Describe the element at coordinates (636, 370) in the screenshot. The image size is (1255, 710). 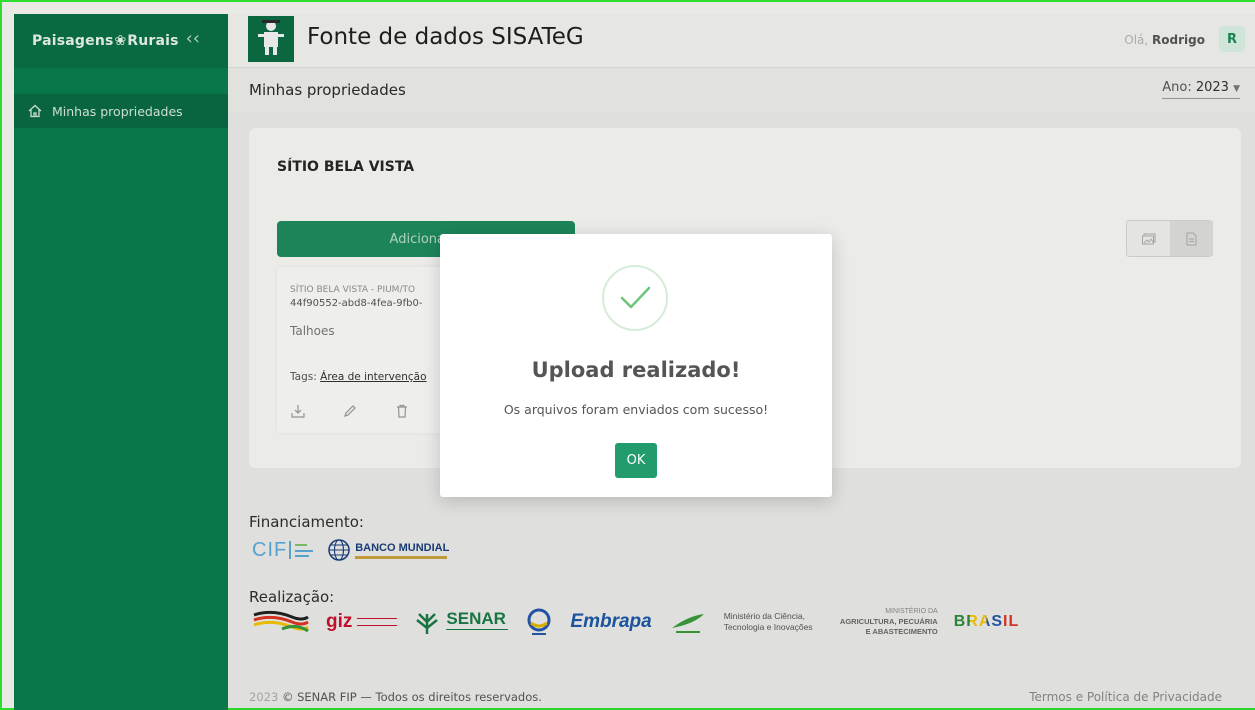
I see `modal-title: Upload realizado!` at that location.